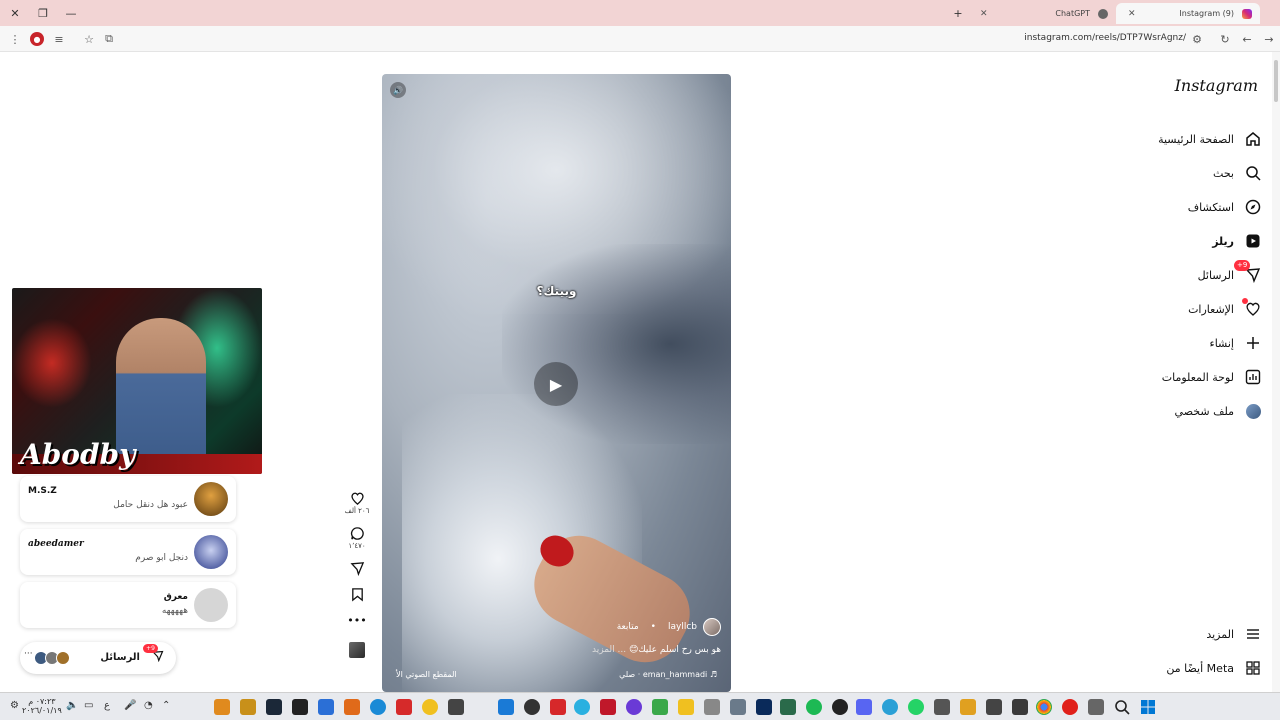 This screenshot has height=720, width=1280. What do you see at coordinates (1042, 13) in the screenshot?
I see `tab-chatgpt: ChatGPT ✕` at bounding box center [1042, 13].